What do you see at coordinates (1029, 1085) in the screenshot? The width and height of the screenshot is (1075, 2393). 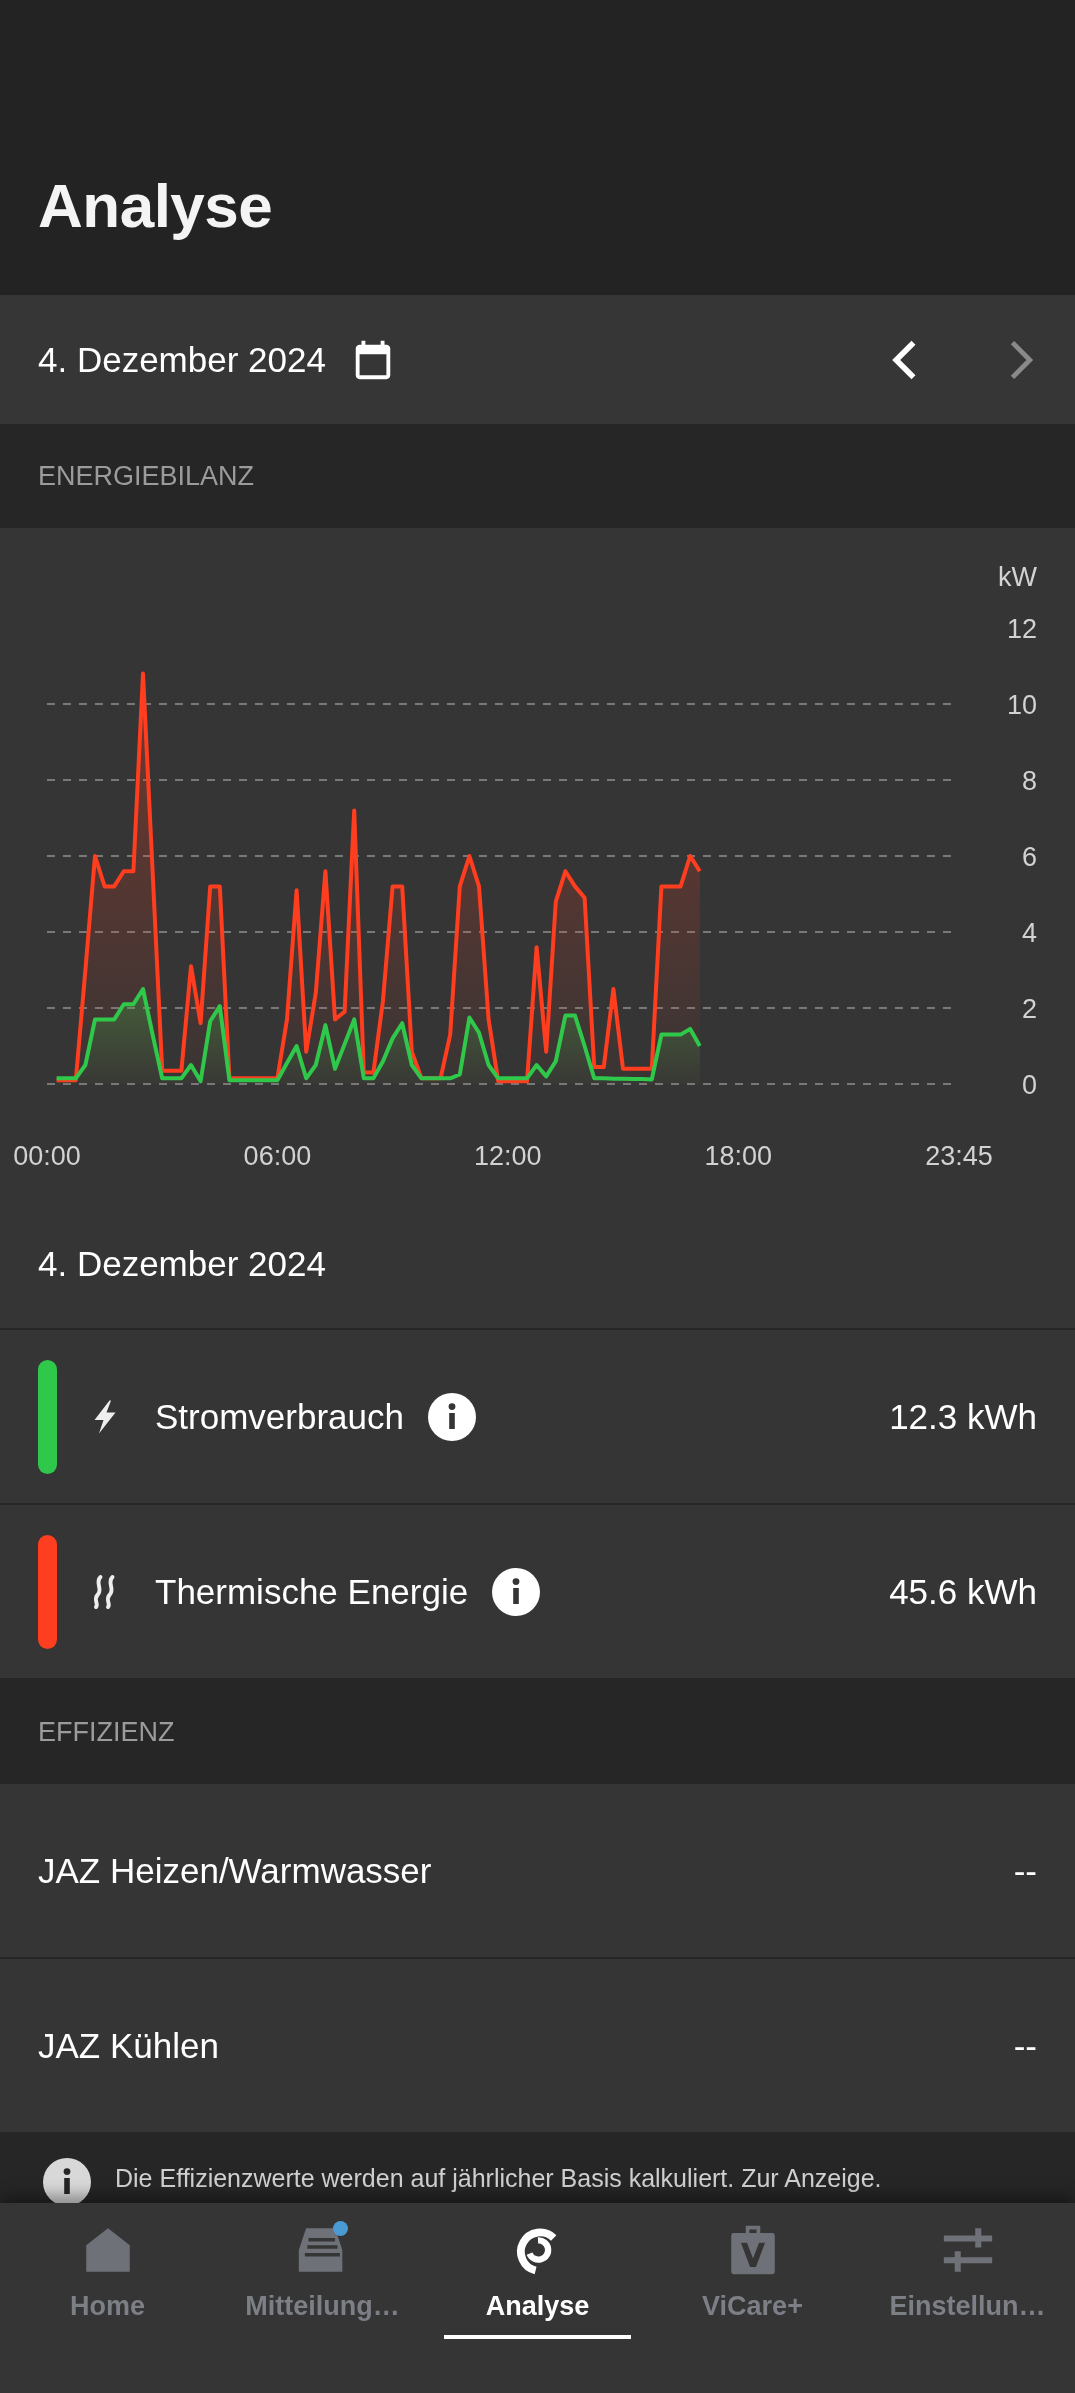 I see `y-axis-label: 0` at bounding box center [1029, 1085].